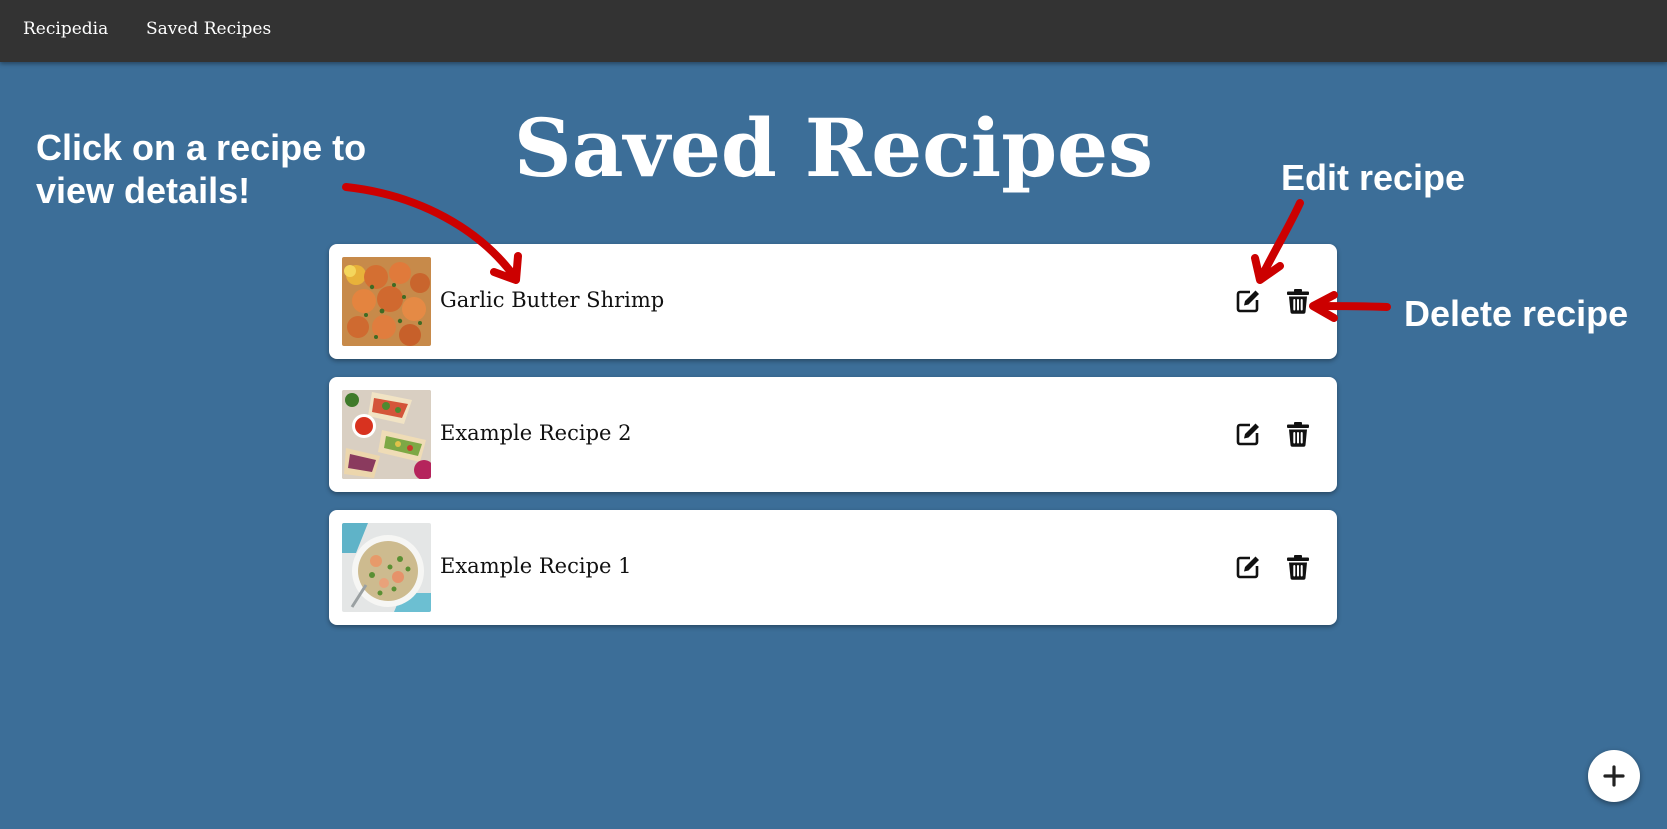 This screenshot has height=829, width=1667. Describe the element at coordinates (833, 434) in the screenshot. I see `recipe-card: Example Recipe 2` at that location.